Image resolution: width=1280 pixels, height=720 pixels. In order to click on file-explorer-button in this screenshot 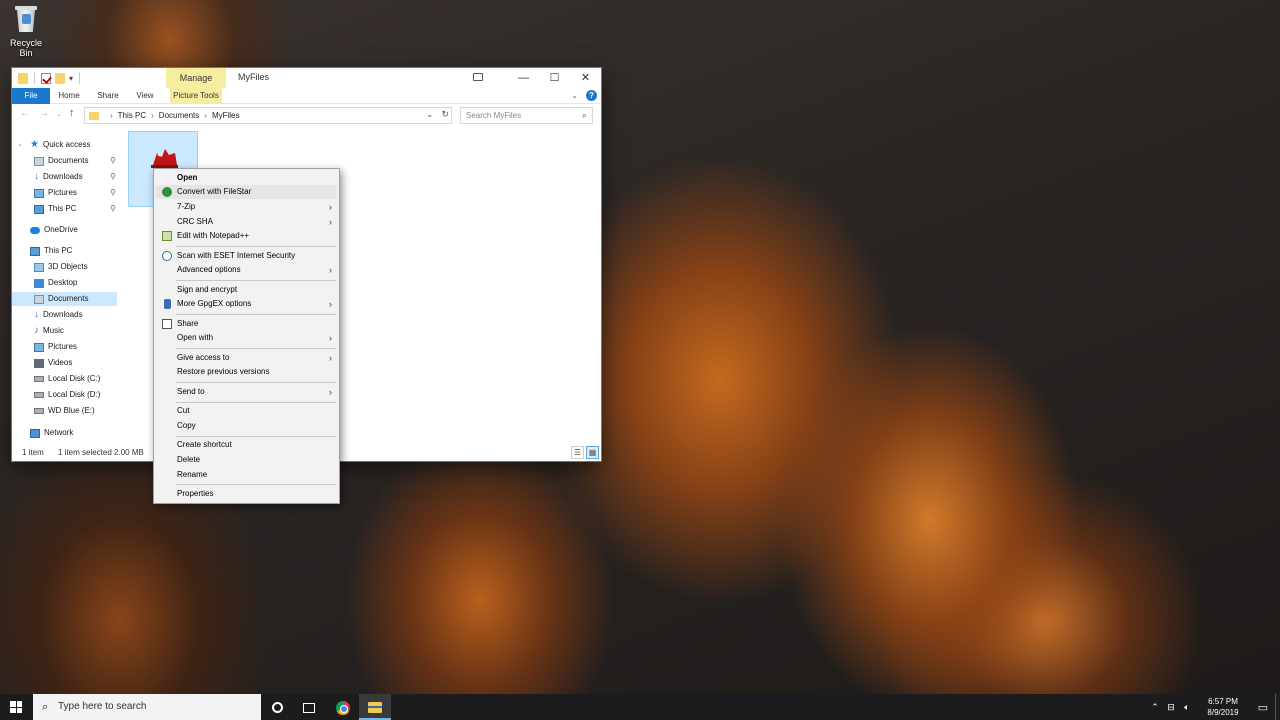, I will do `click(375, 707)`.